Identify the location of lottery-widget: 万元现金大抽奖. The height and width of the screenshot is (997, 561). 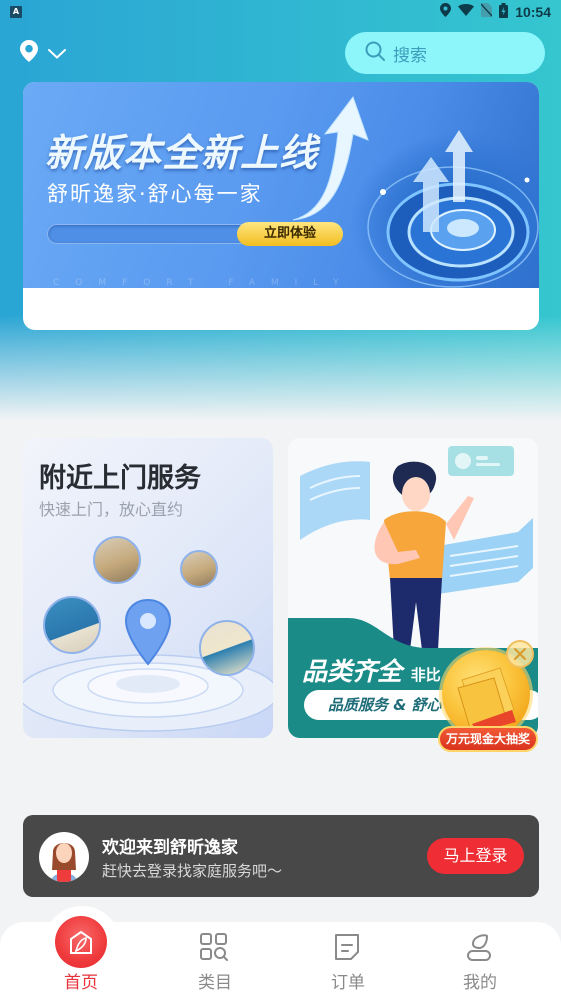
(488, 697).